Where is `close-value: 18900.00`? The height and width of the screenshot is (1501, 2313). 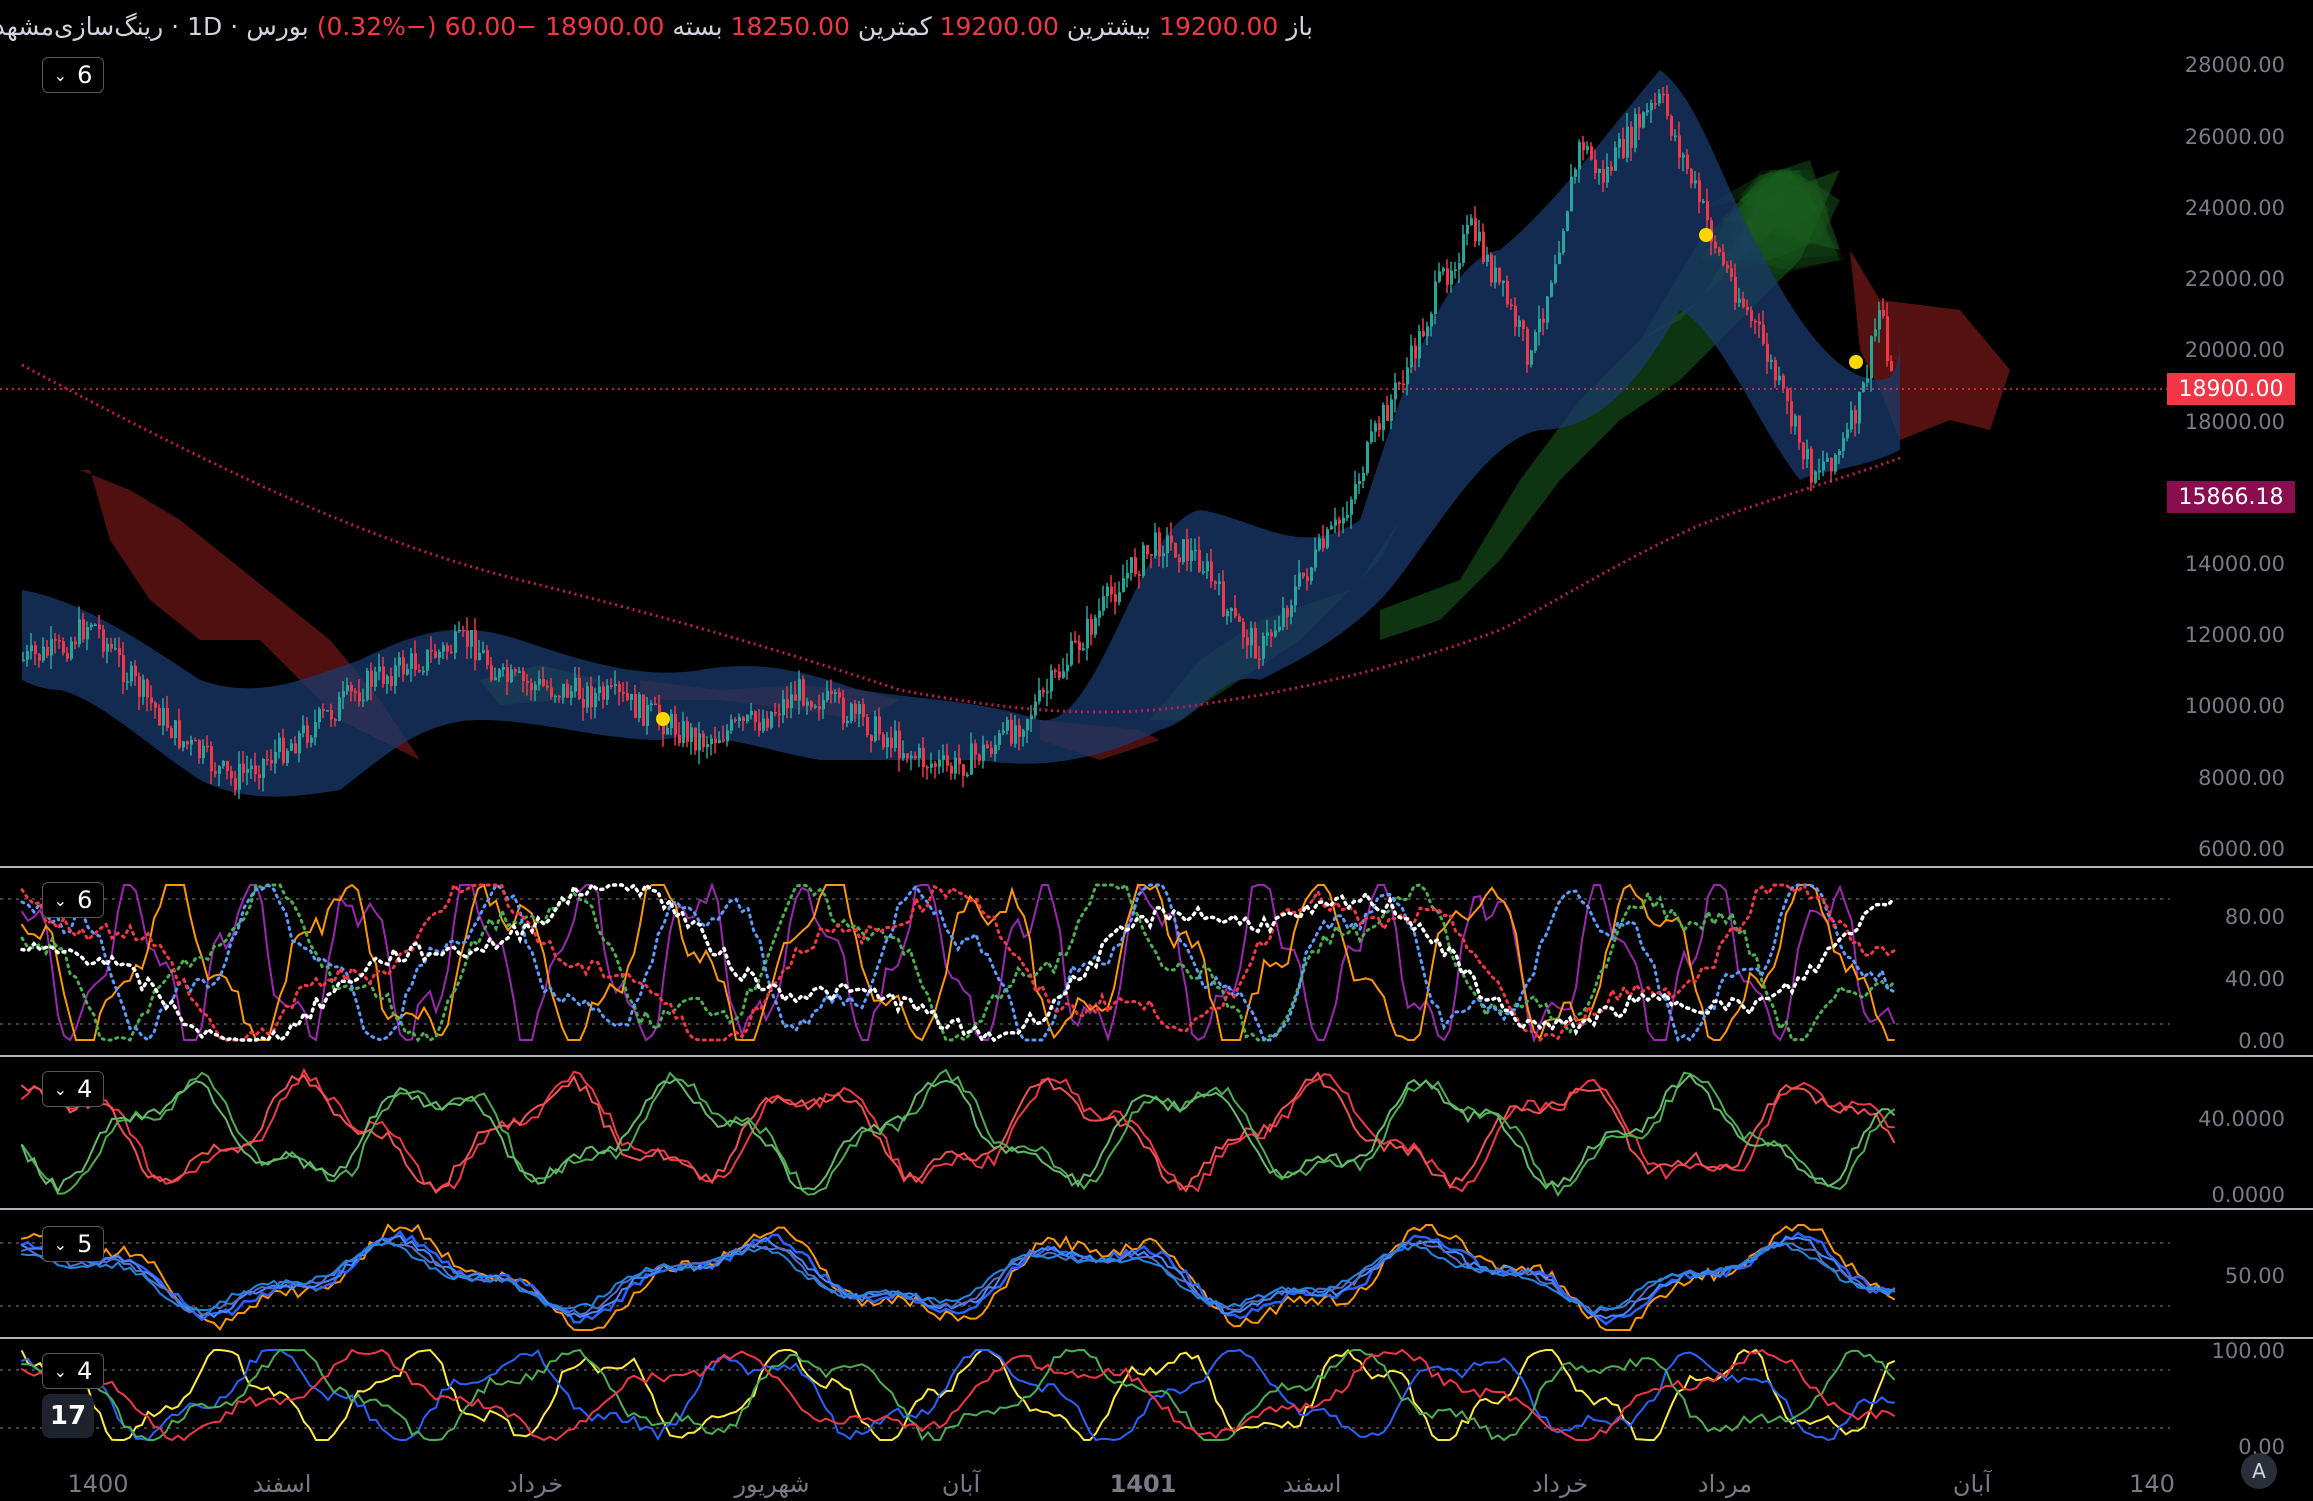
close-value: 18900.00 is located at coordinates (605, 26).